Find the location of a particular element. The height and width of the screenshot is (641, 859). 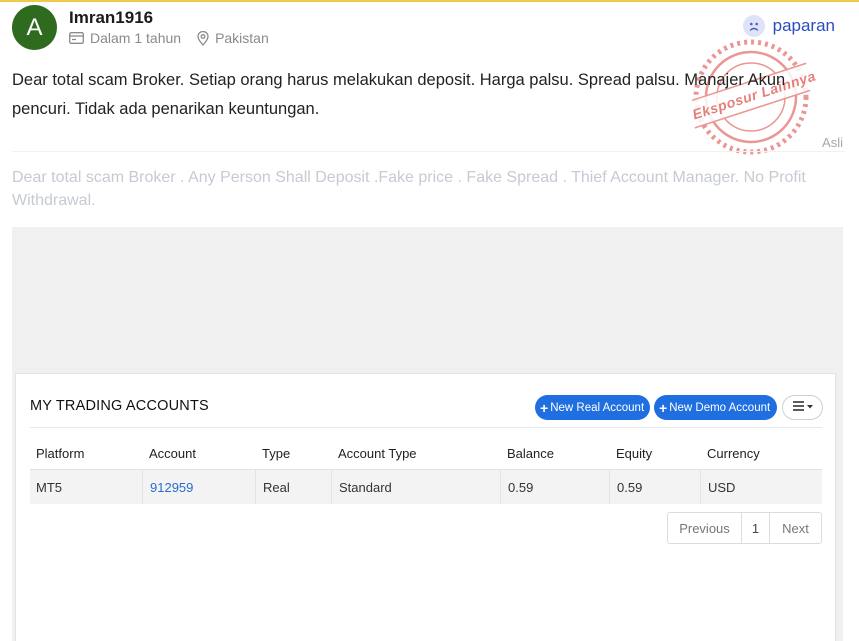

next-page-button: Next is located at coordinates (795, 528).